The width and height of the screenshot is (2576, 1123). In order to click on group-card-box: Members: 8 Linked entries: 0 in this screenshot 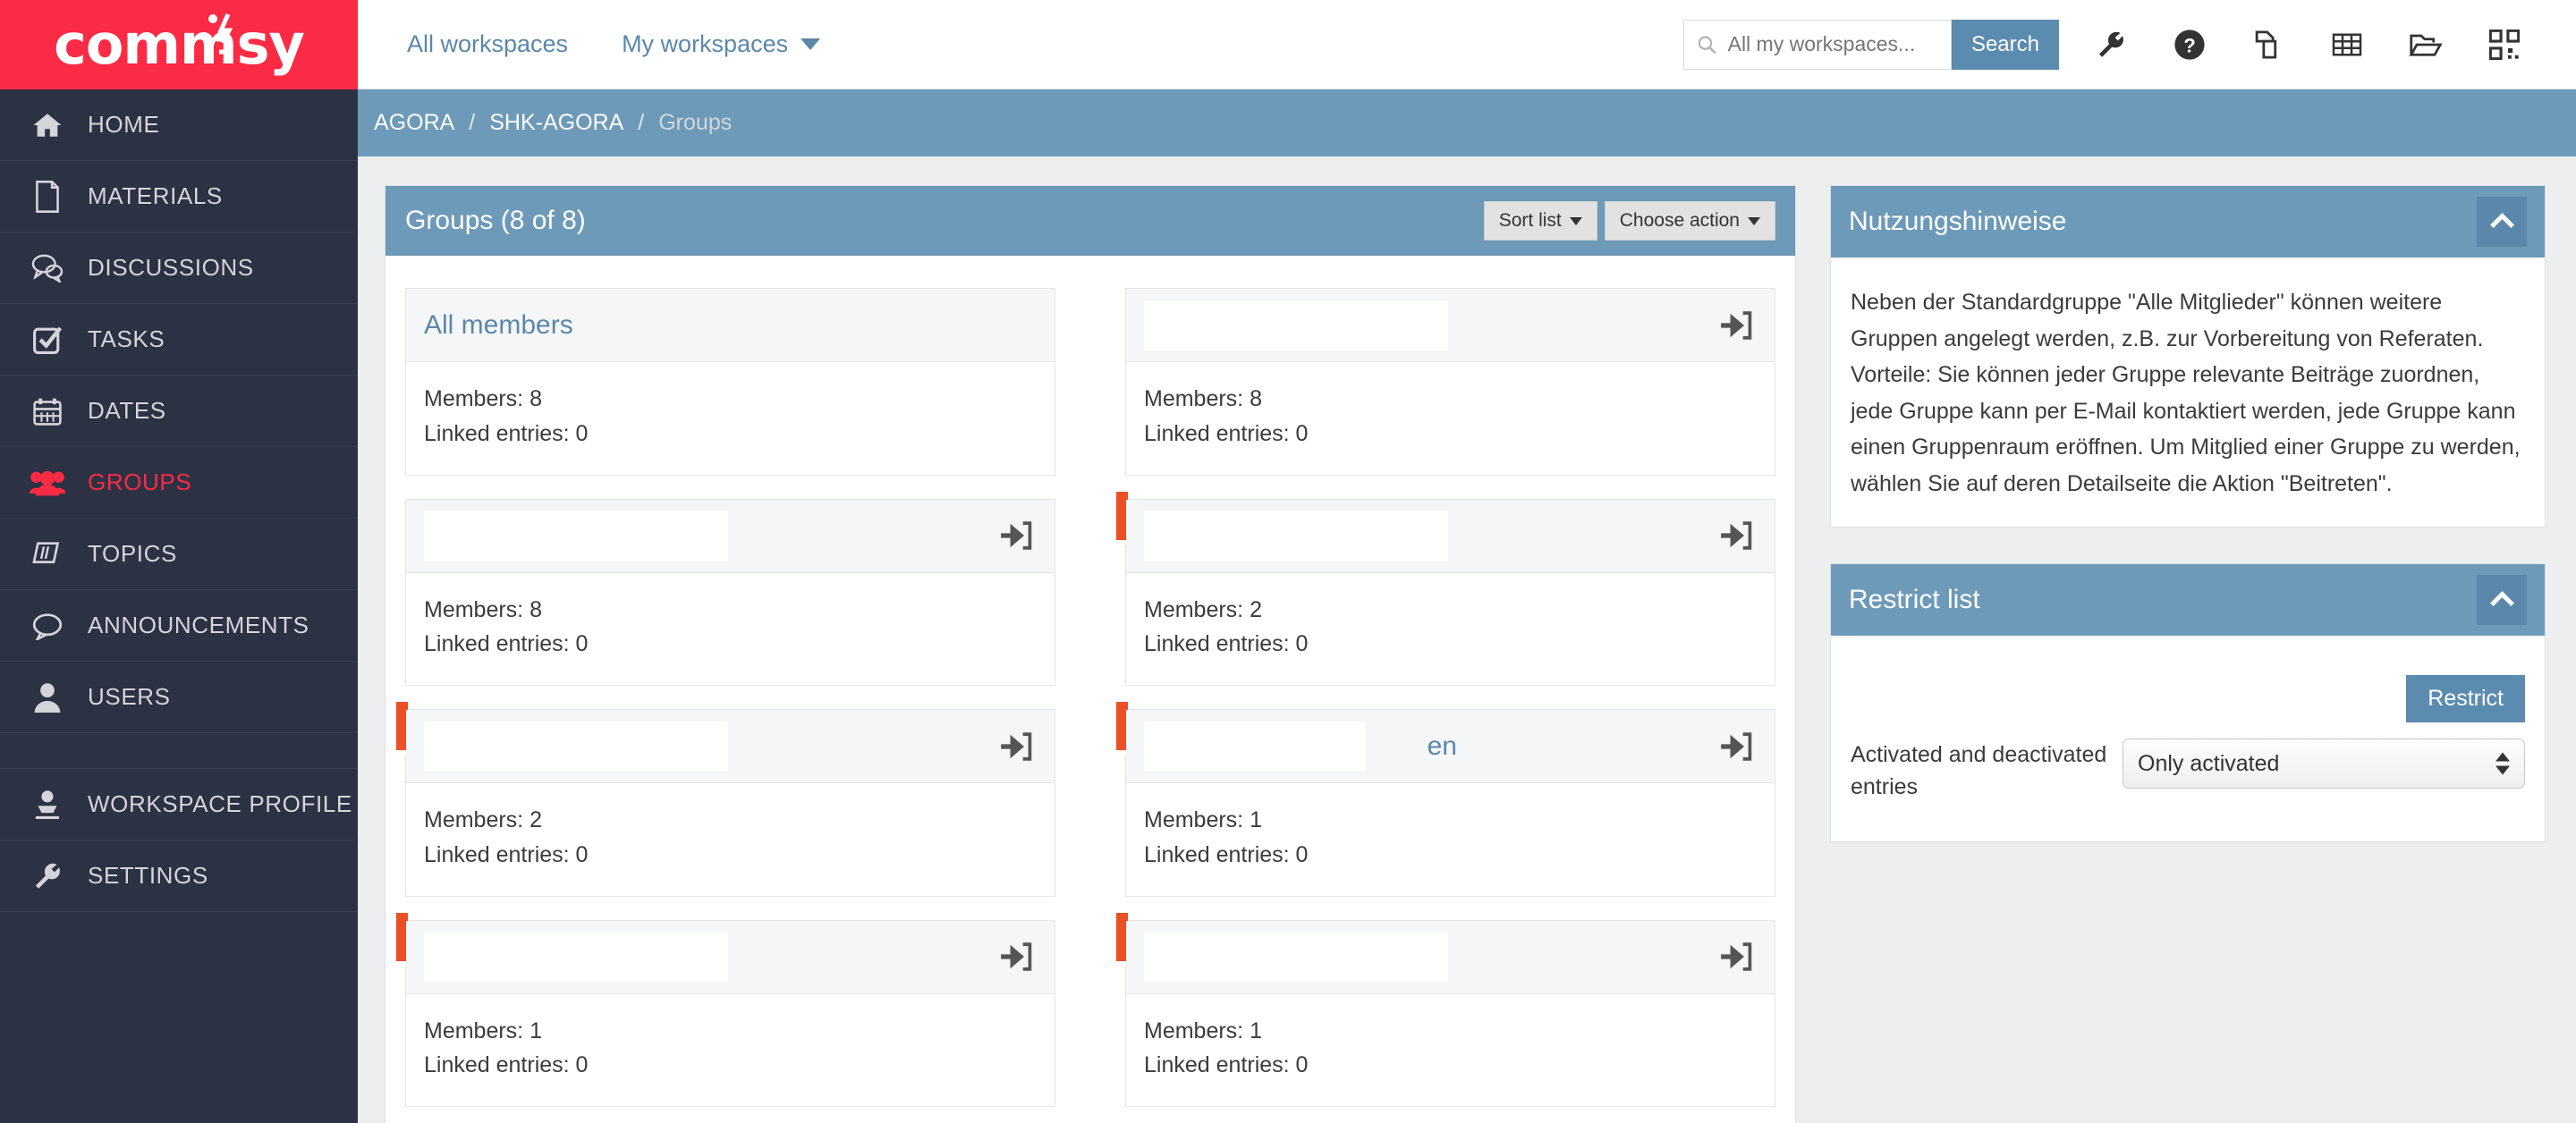, I will do `click(1450, 382)`.